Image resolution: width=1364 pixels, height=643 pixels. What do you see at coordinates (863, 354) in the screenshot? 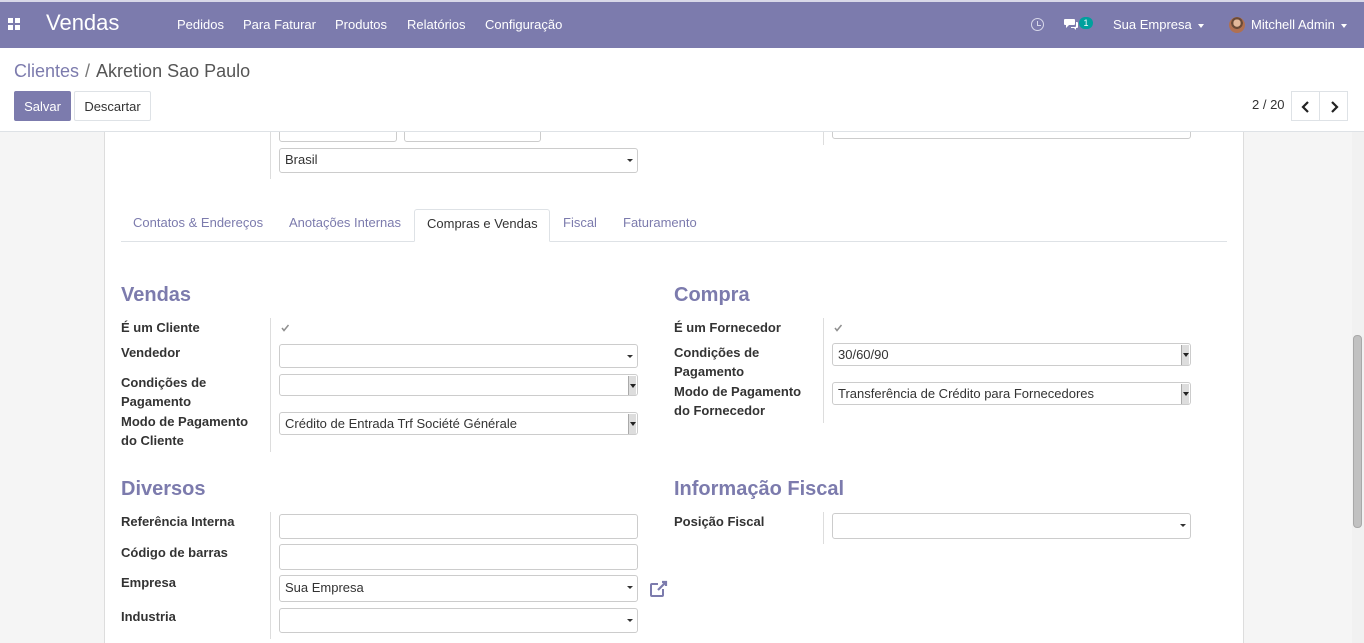
I see `supplier-payment-terms-value: 30/60/90` at bounding box center [863, 354].